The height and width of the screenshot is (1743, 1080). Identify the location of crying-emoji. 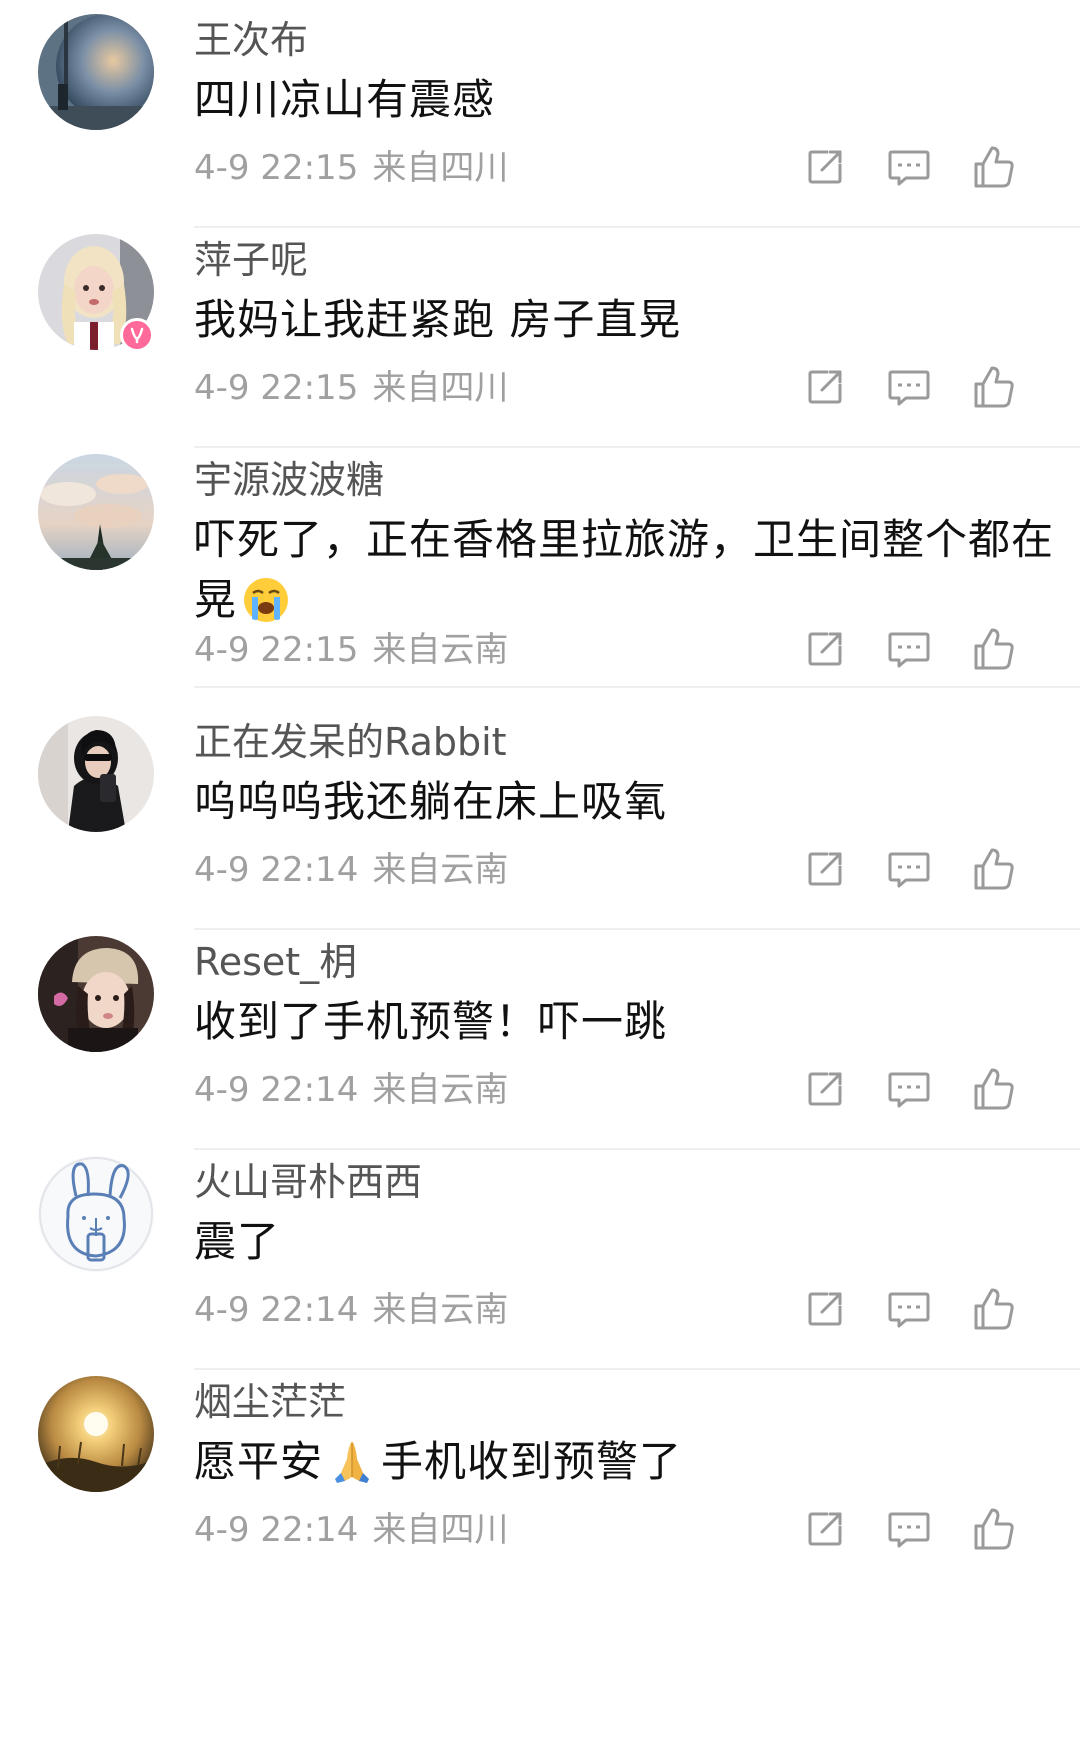
(266, 600).